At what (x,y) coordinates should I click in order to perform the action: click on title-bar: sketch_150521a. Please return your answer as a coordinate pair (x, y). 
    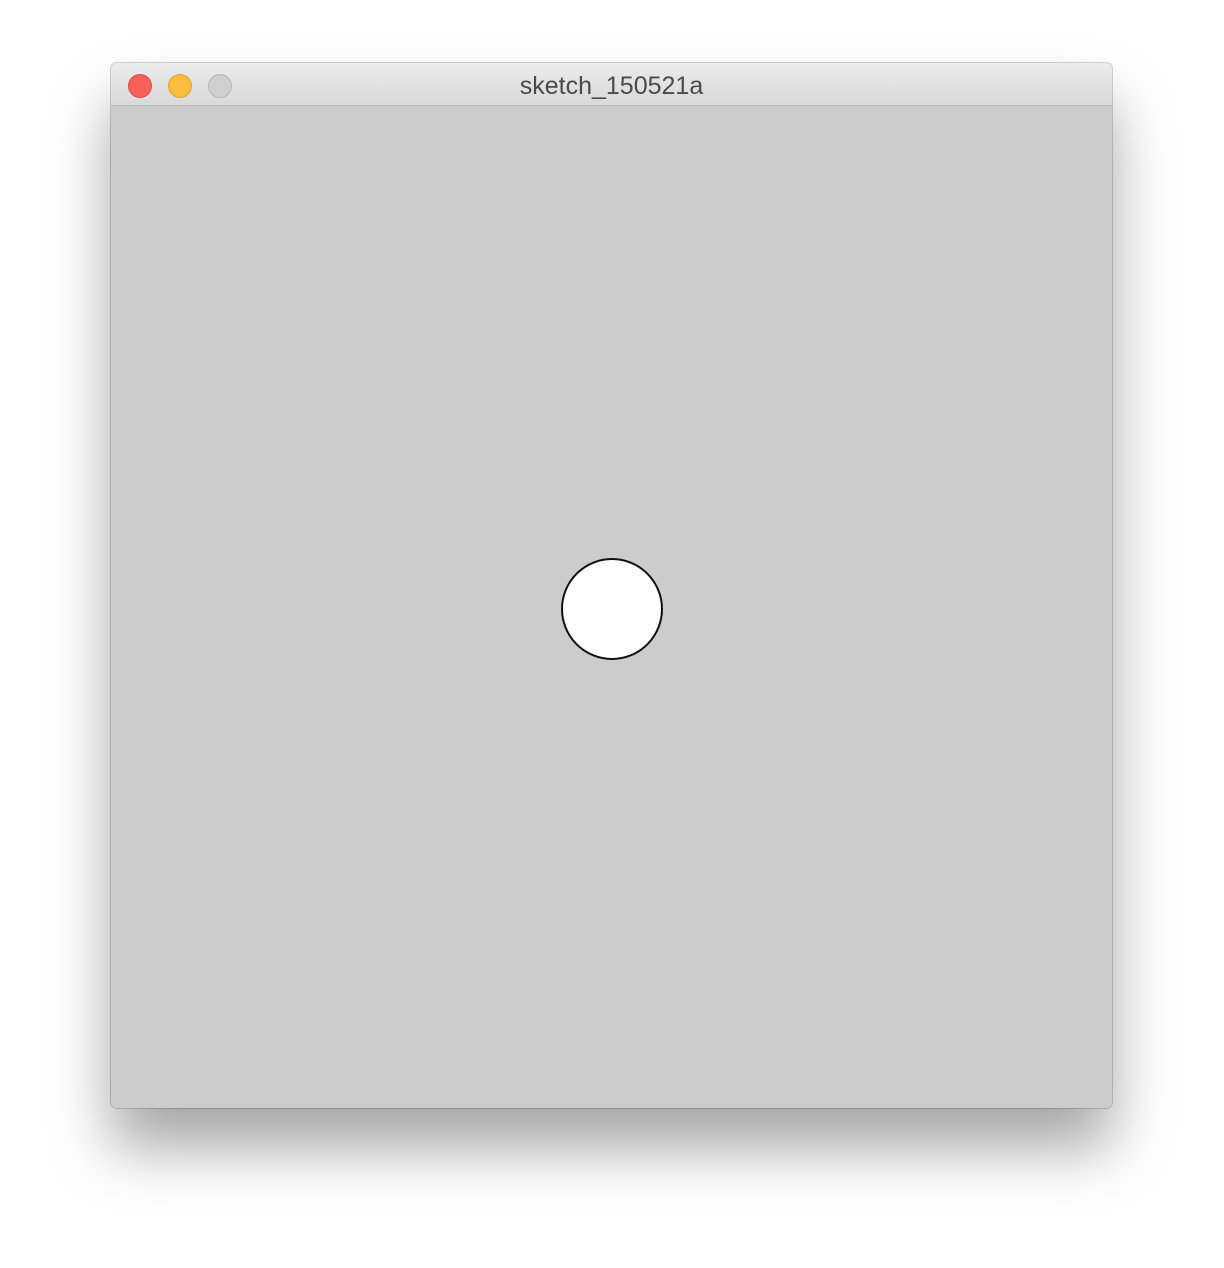
    Looking at the image, I should click on (611, 84).